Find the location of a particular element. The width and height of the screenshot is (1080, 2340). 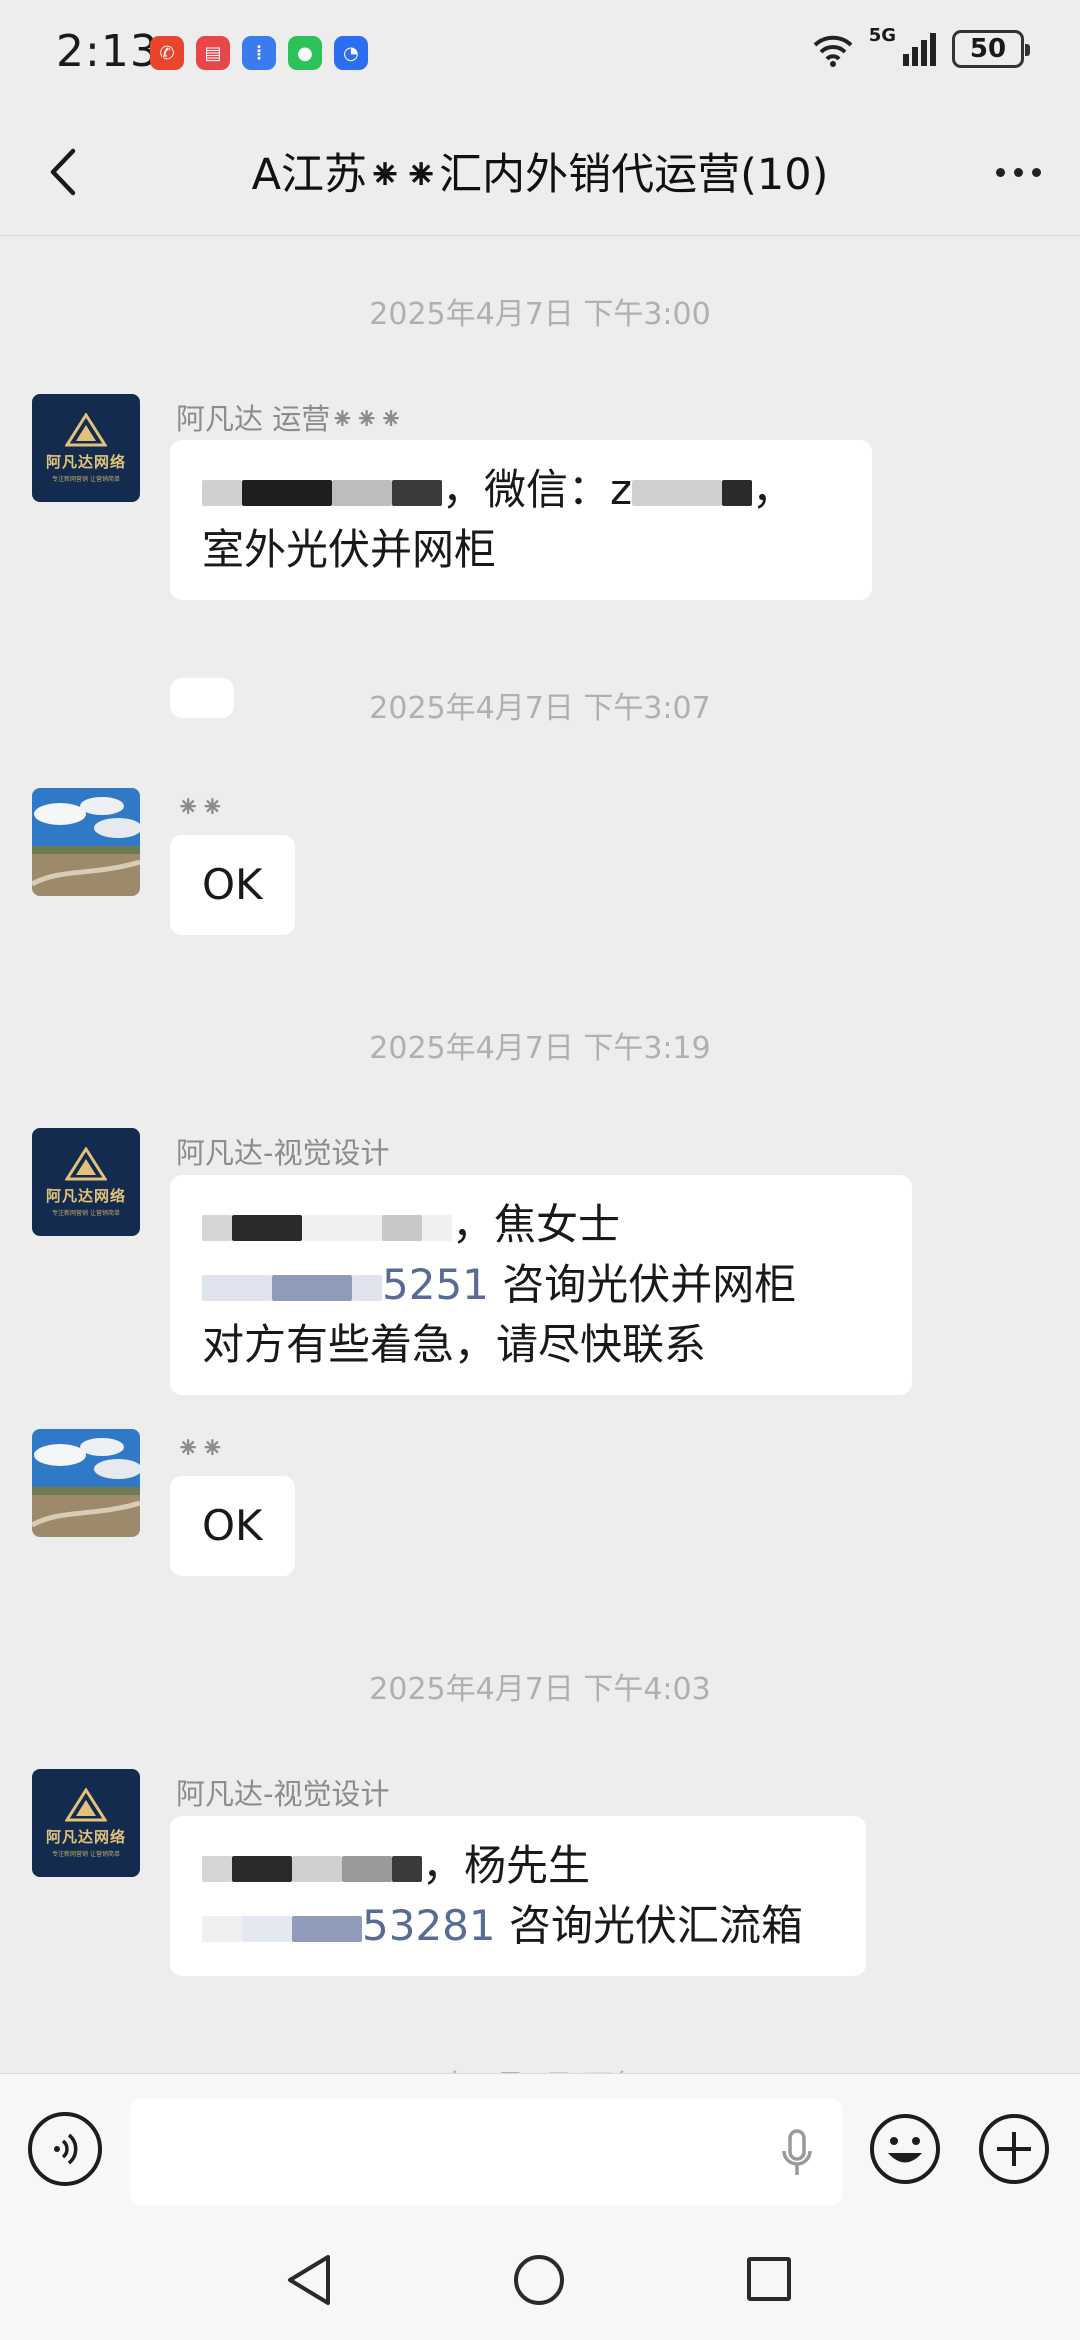

message-text: ，微信：z is located at coordinates (537, 489).